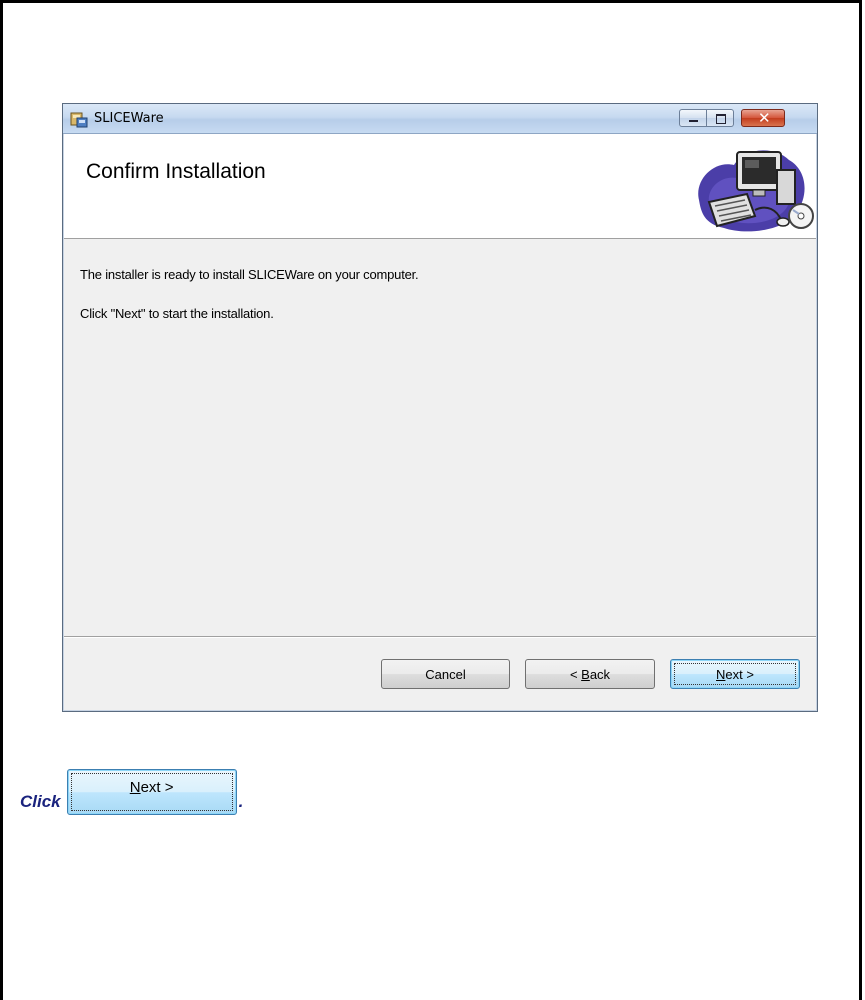 The image size is (865, 1000). Describe the element at coordinates (693, 121) in the screenshot. I see `minimize-icon` at that location.